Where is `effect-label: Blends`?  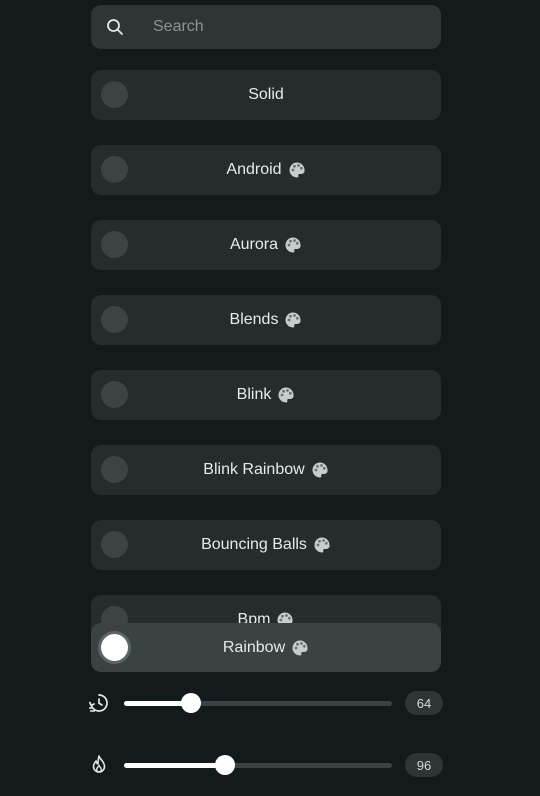 effect-label: Blends is located at coordinates (254, 319).